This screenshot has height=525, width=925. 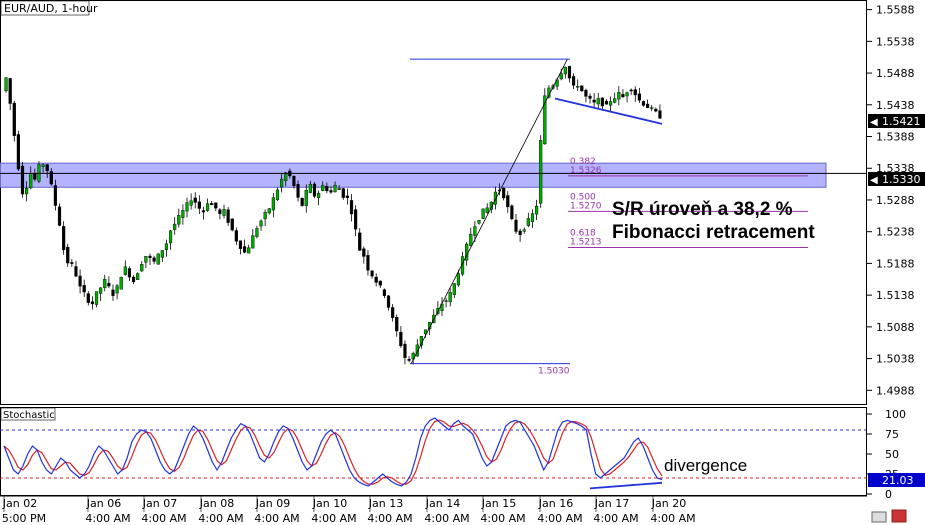 What do you see at coordinates (895, 200) in the screenshot?
I see `price-tick-label: 1.5288` at bounding box center [895, 200].